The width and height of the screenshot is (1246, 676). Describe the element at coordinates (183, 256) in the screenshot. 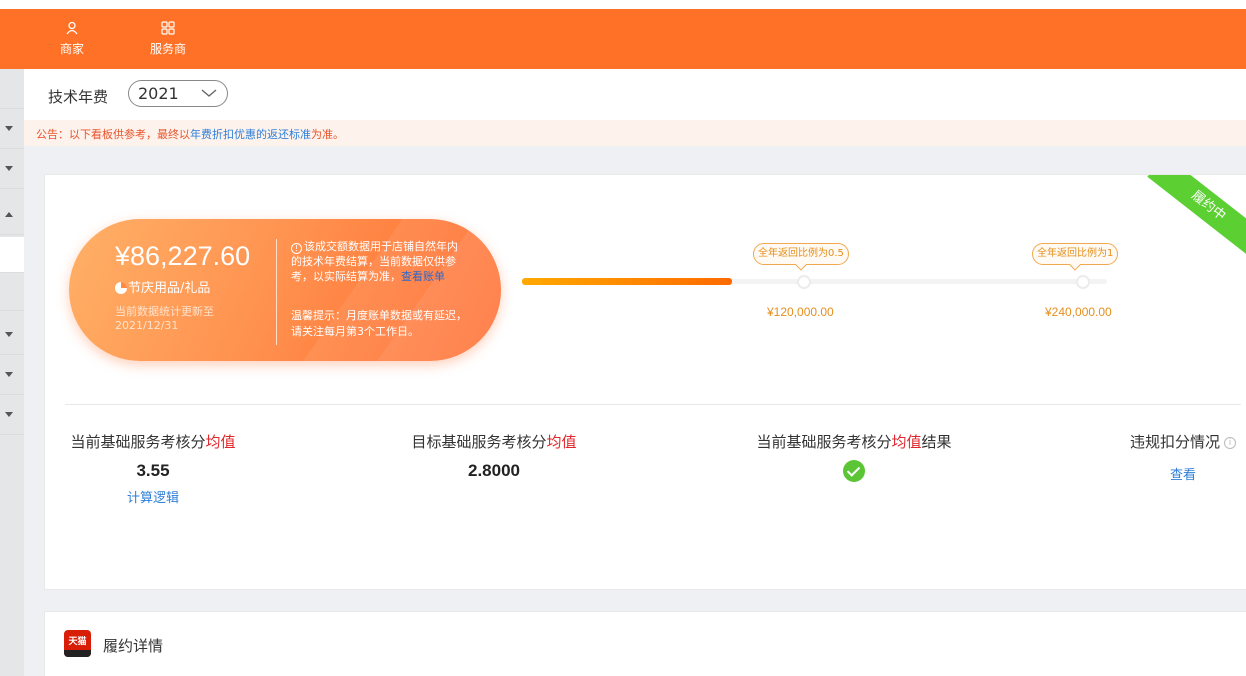

I see `sales-amount: ¥86,227.60` at that location.